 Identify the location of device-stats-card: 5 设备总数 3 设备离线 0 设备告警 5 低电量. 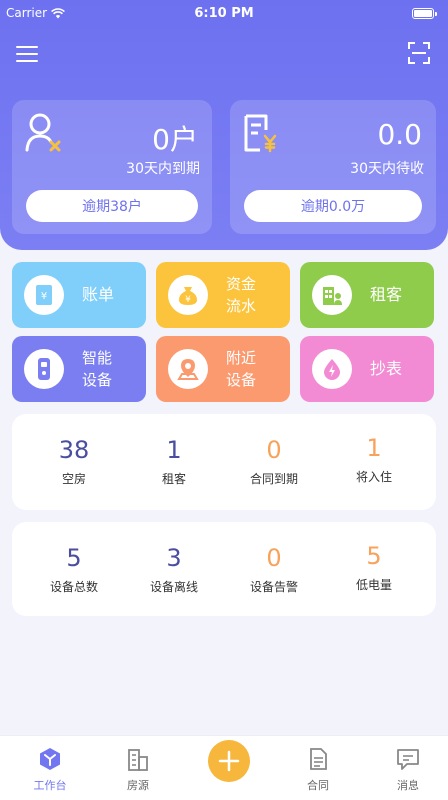
(224, 569).